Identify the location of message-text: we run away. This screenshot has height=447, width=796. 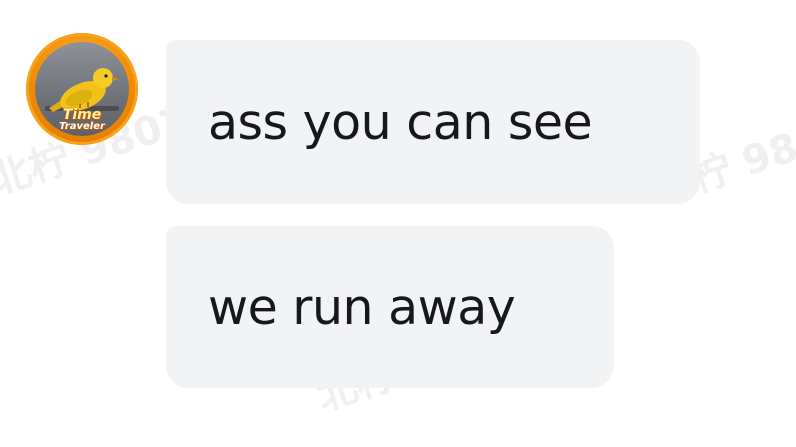
(362, 307).